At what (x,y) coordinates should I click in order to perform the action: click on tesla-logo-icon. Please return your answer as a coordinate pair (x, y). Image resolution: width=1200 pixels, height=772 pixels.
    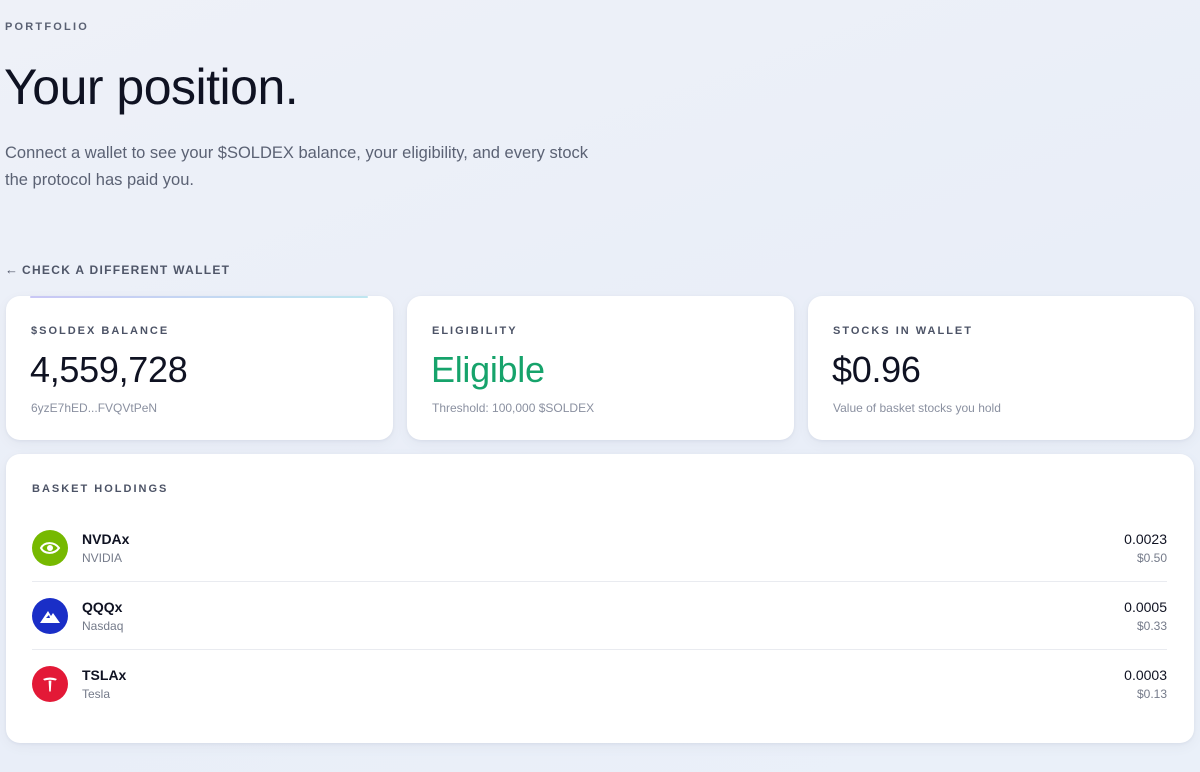
    Looking at the image, I should click on (50, 684).